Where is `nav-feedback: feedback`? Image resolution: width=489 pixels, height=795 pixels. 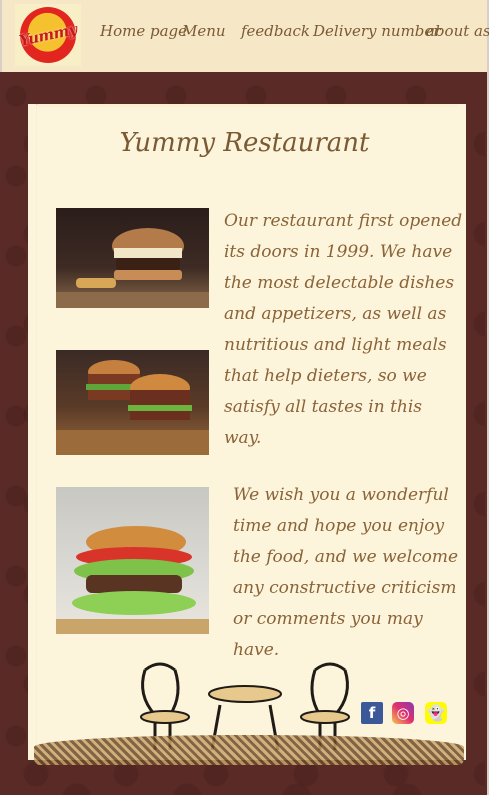 nav-feedback: feedback is located at coordinates (275, 31).